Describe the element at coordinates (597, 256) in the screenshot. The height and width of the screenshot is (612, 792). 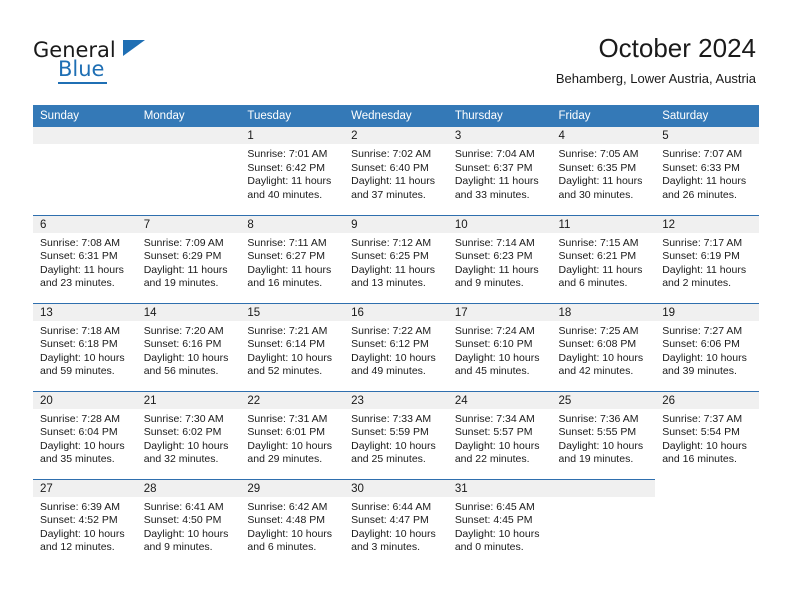
I see `sunset-text: Sunset: 6:21 PM` at that location.